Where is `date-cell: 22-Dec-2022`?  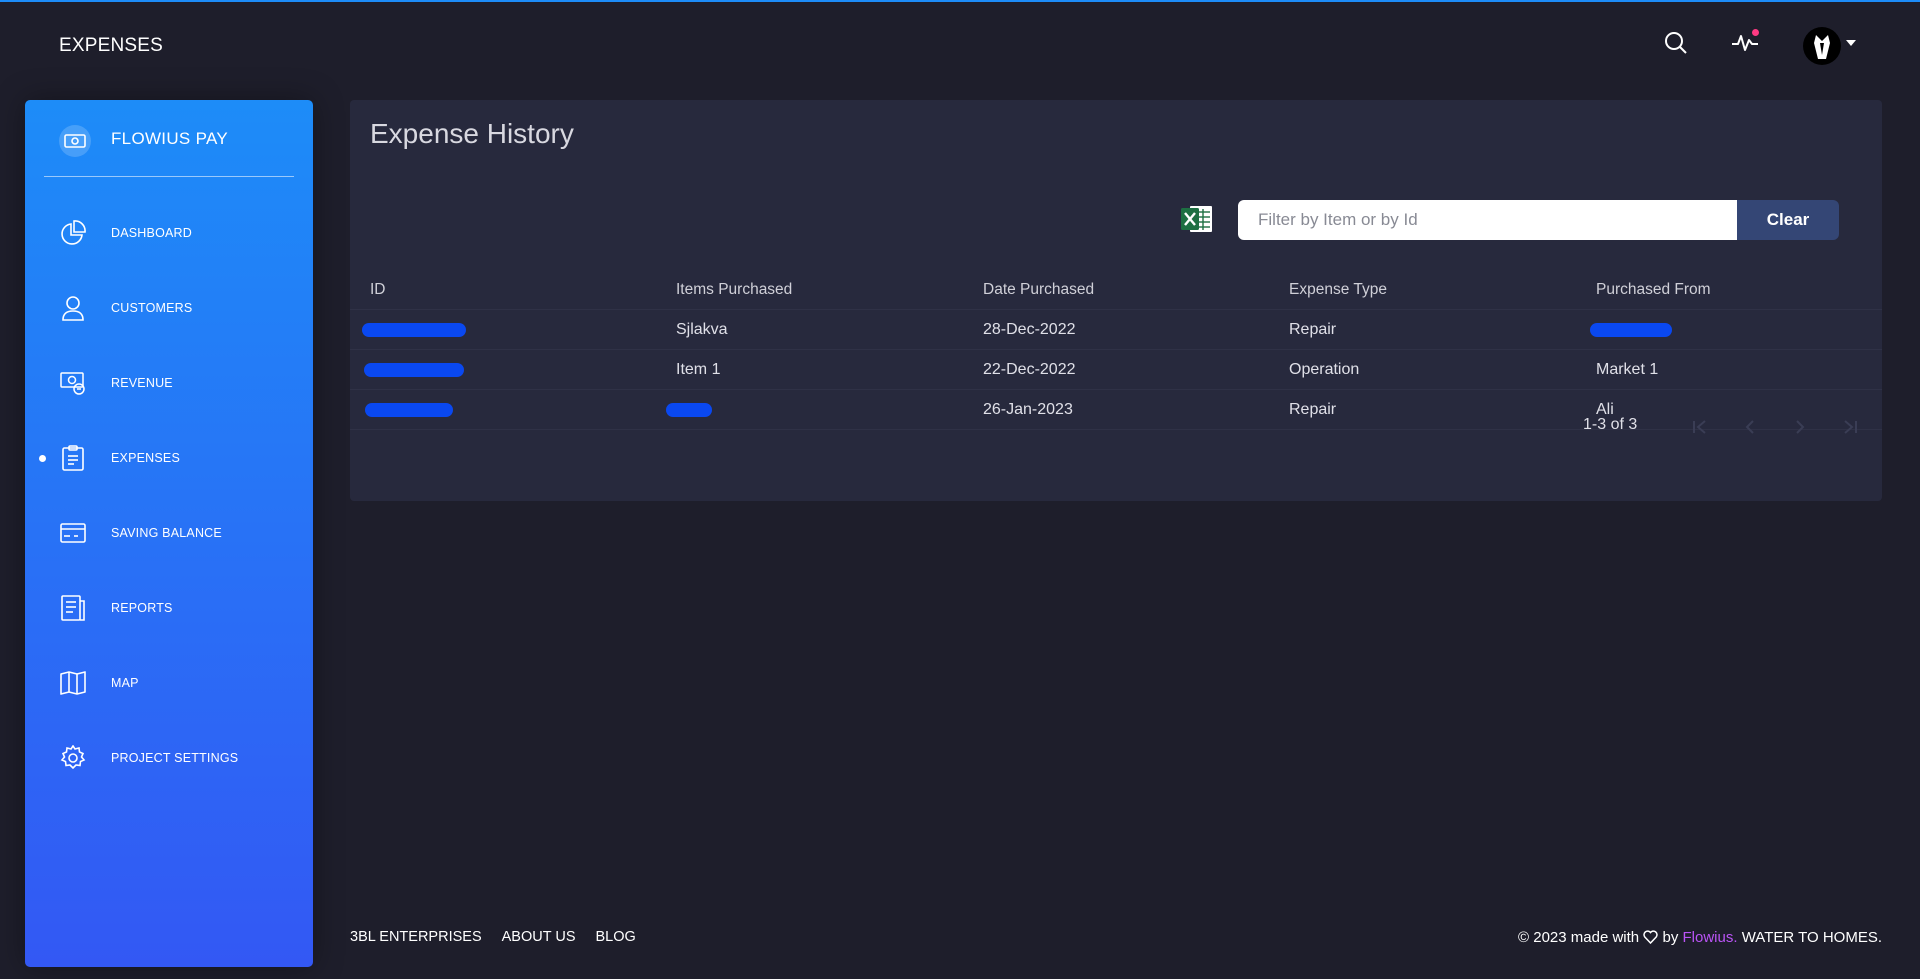 date-cell: 22-Dec-2022 is located at coordinates (1029, 369).